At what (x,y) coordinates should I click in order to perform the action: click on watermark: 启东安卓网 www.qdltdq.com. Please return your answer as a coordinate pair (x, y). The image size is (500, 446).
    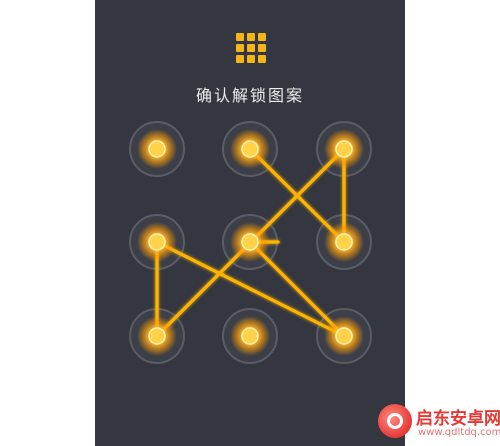
    Looking at the image, I should click on (439, 422).